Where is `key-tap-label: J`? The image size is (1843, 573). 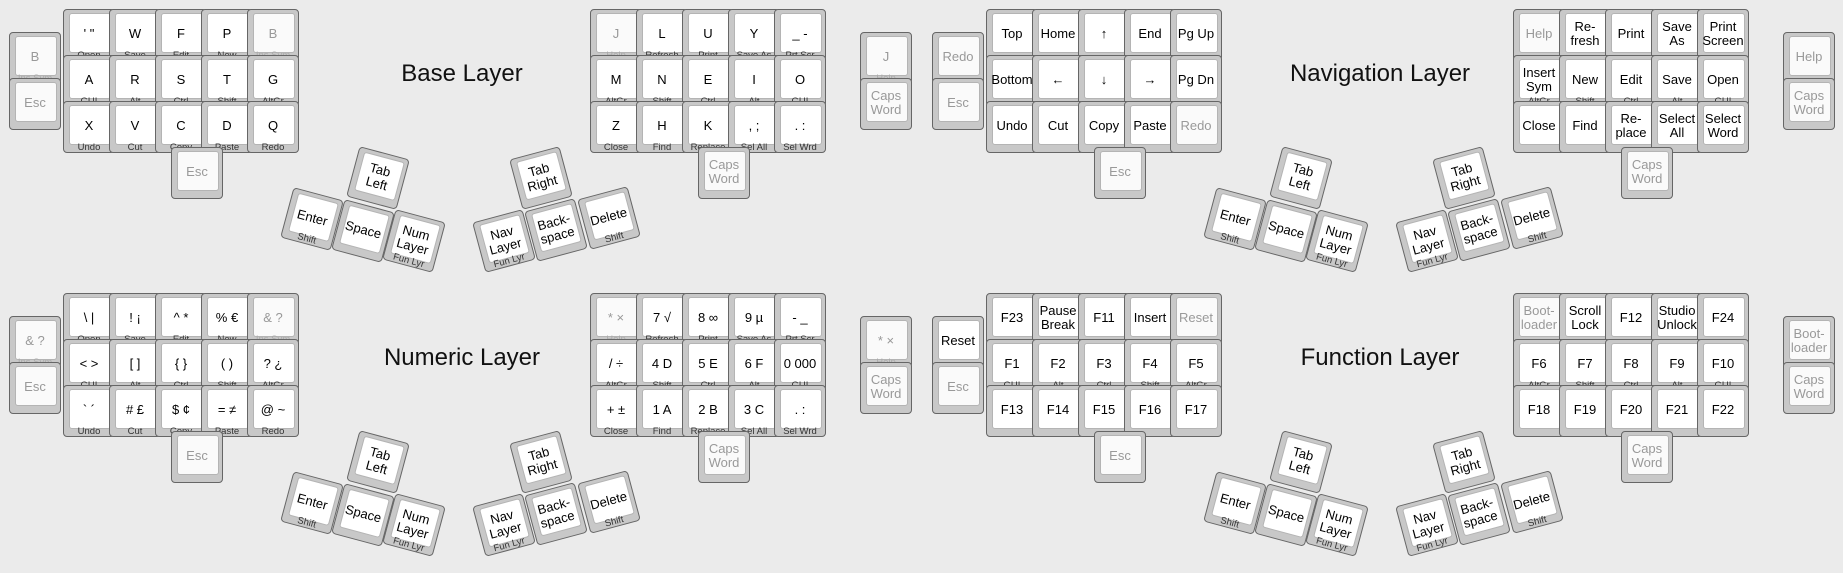
key-tap-label: J is located at coordinates (886, 56).